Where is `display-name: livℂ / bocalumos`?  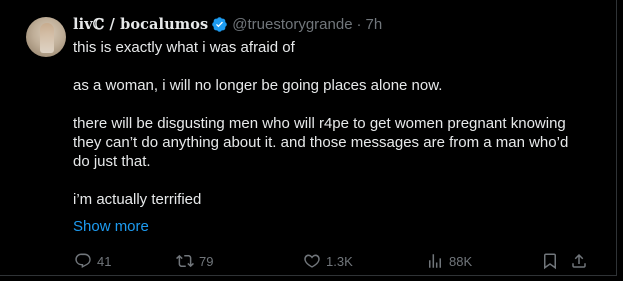 display-name: livℂ / bocalumos is located at coordinates (140, 24).